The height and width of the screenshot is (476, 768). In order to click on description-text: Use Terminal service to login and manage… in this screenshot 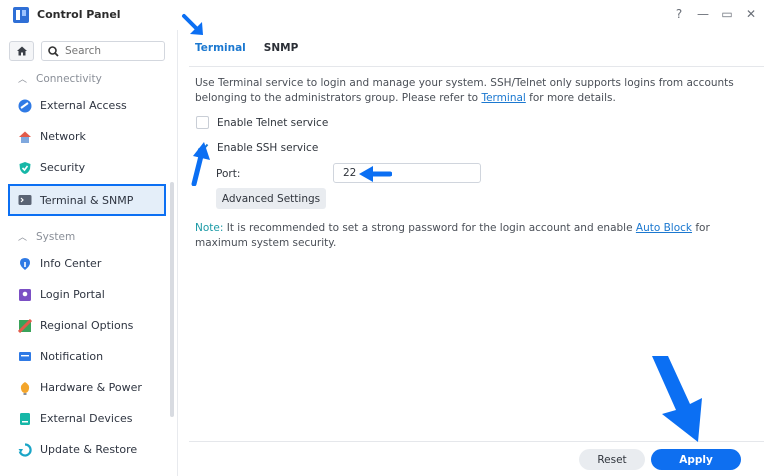, I will do `click(464, 90)`.